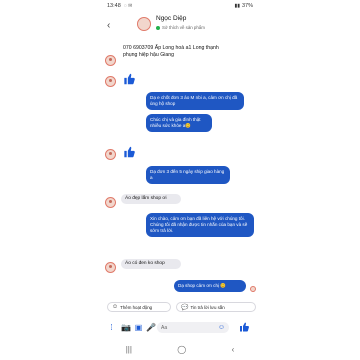 Image resolution: width=360 pixels, height=360 pixels. I want to click on online-dot-icon, so click(158, 27).